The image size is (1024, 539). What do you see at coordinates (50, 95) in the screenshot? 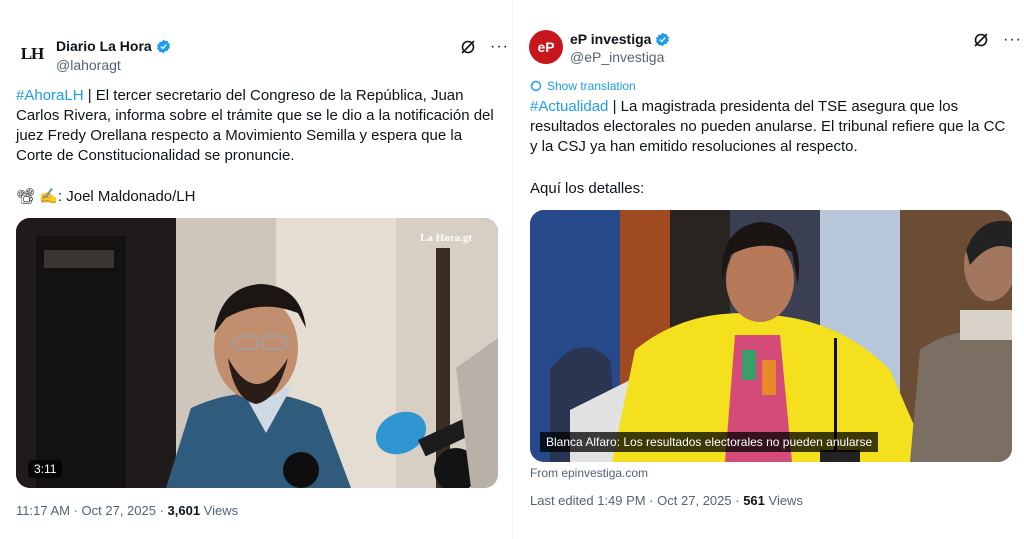
I see `hashtag-link: #AhoraLH` at bounding box center [50, 95].